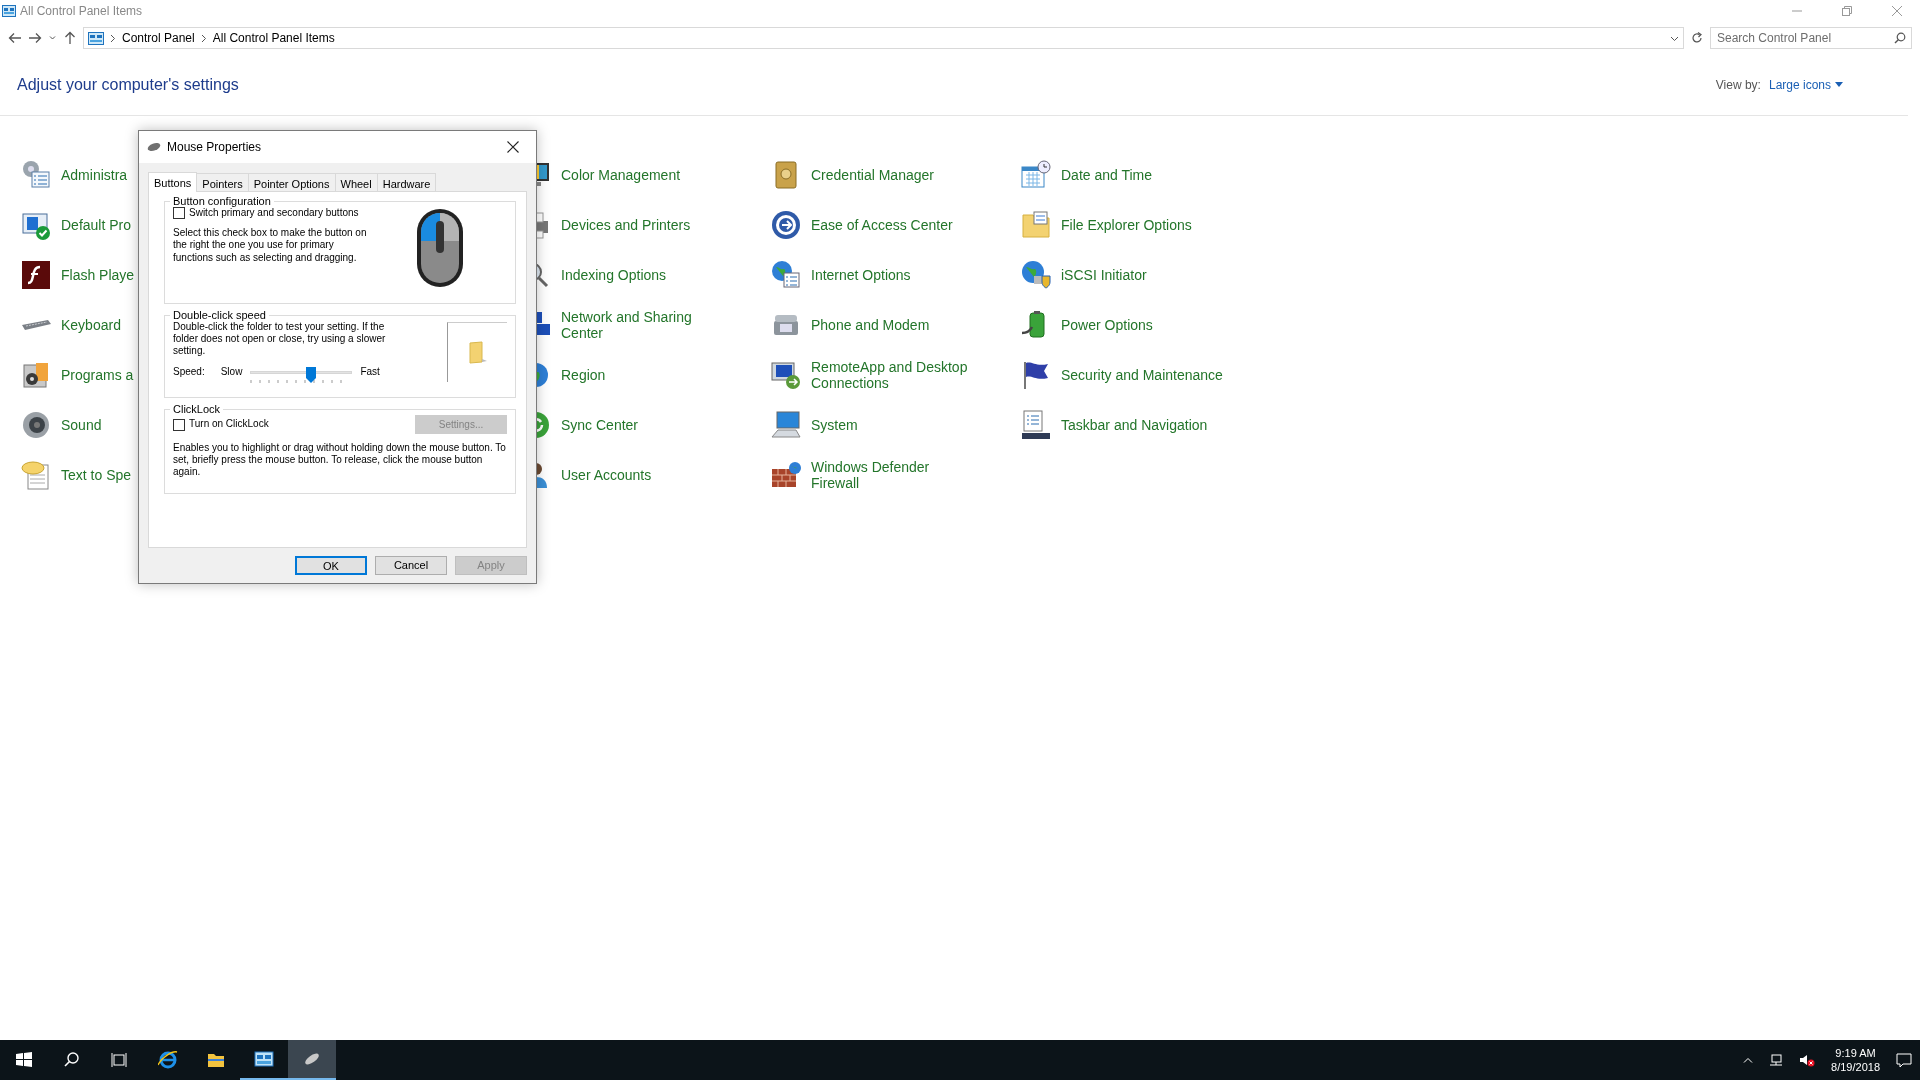 The image size is (1920, 1080). I want to click on settings-item-link: Sound, so click(81, 425).